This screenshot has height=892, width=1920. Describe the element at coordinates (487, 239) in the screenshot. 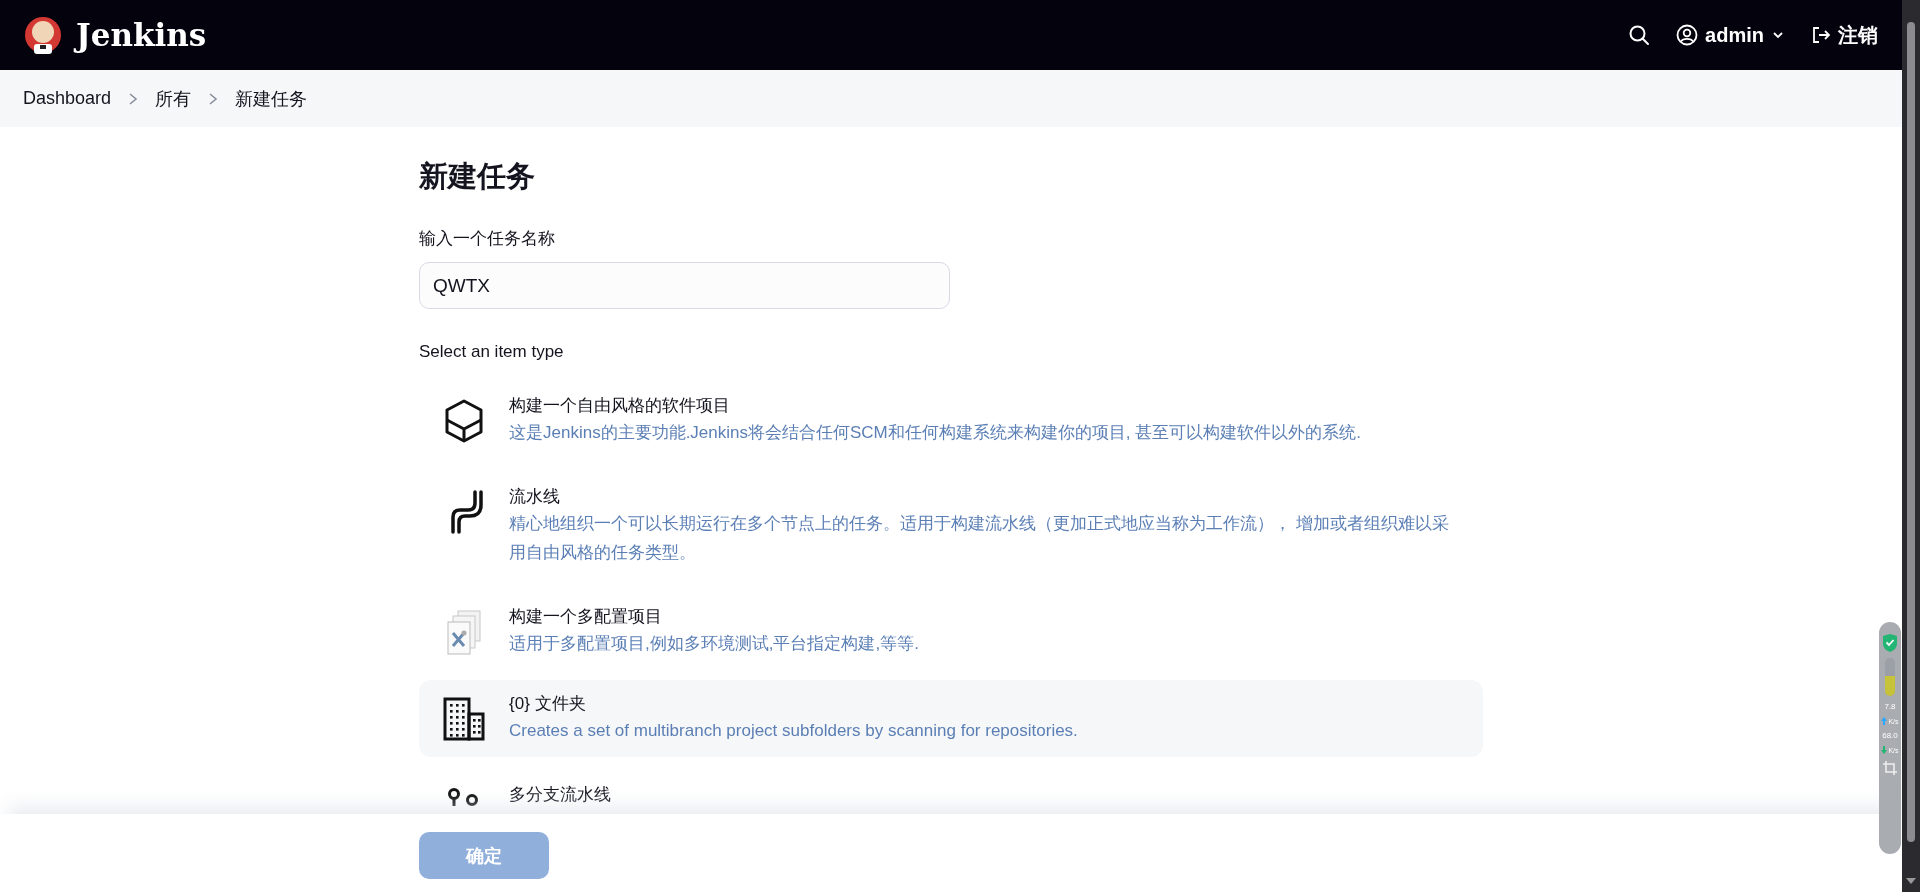

I see `field-label: 输入一个任务名称` at that location.